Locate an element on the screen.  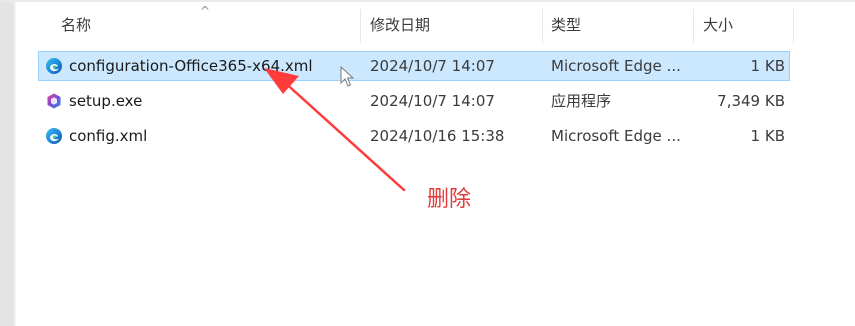
annotation-arrow-icon is located at coordinates (335, 130).